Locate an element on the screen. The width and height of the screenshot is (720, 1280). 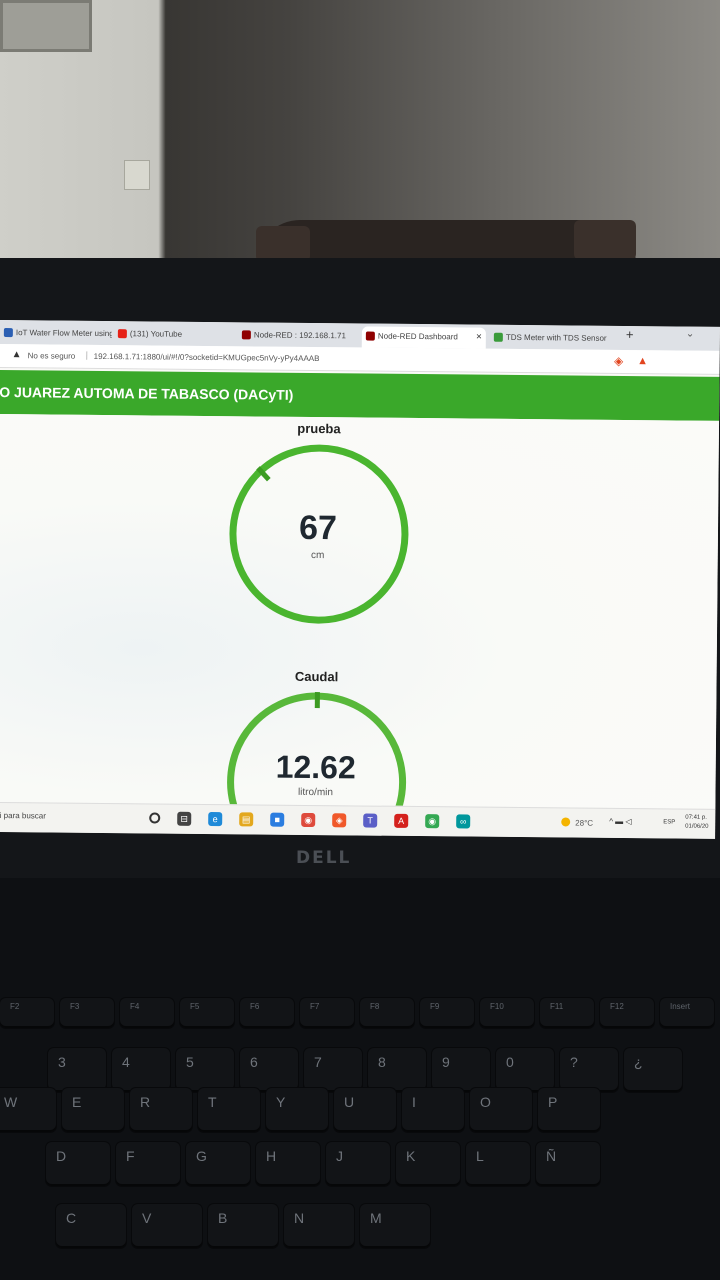
key-f6: F6 is located at coordinates (267, 1013).